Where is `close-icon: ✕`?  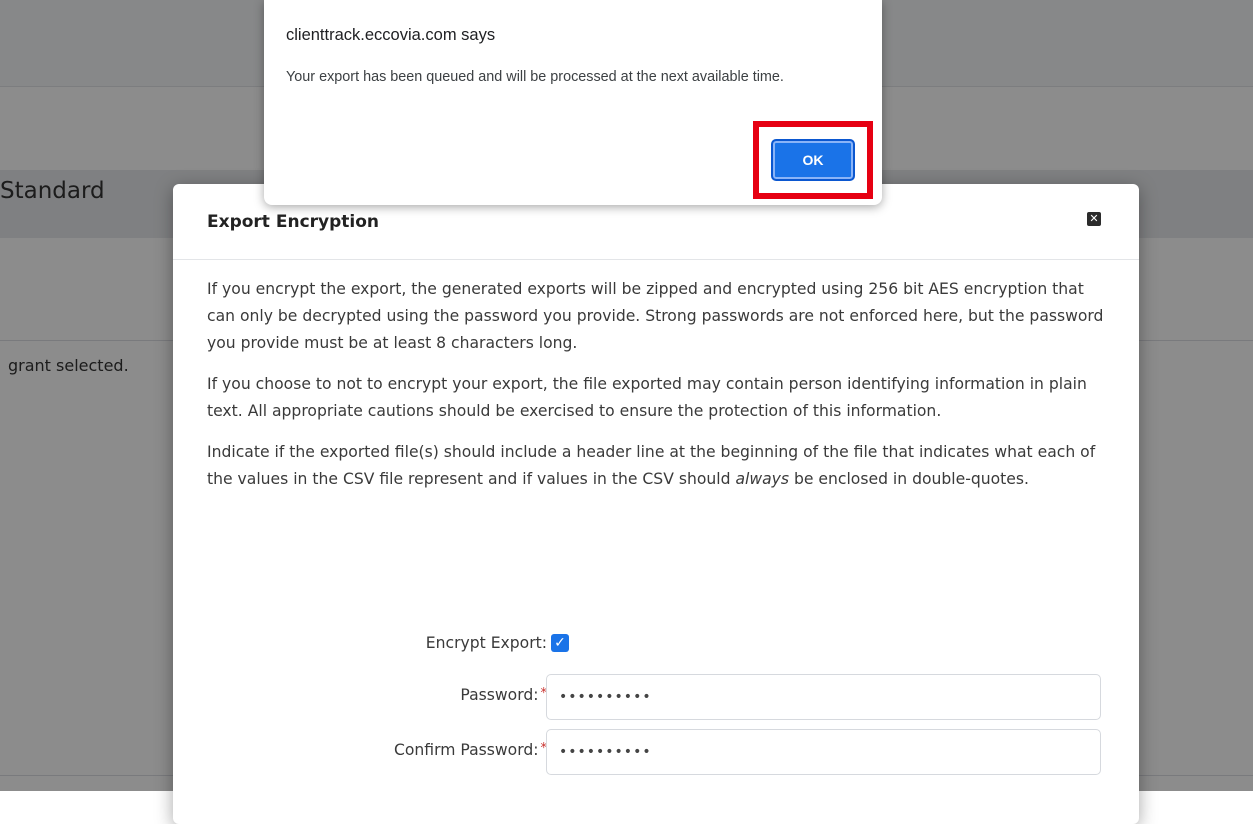
close-icon: ✕ is located at coordinates (1094, 219).